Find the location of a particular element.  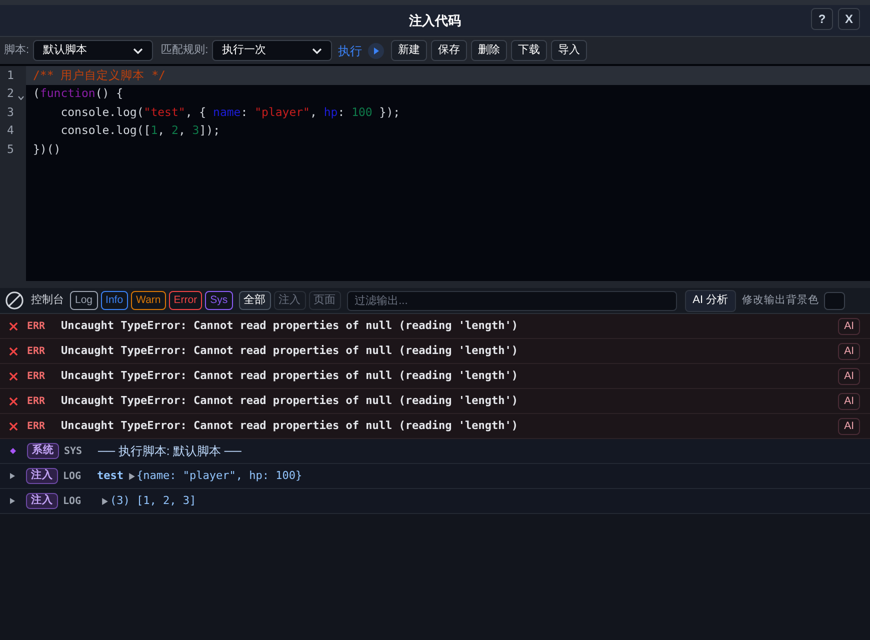

level-label: SYS is located at coordinates (74, 451).